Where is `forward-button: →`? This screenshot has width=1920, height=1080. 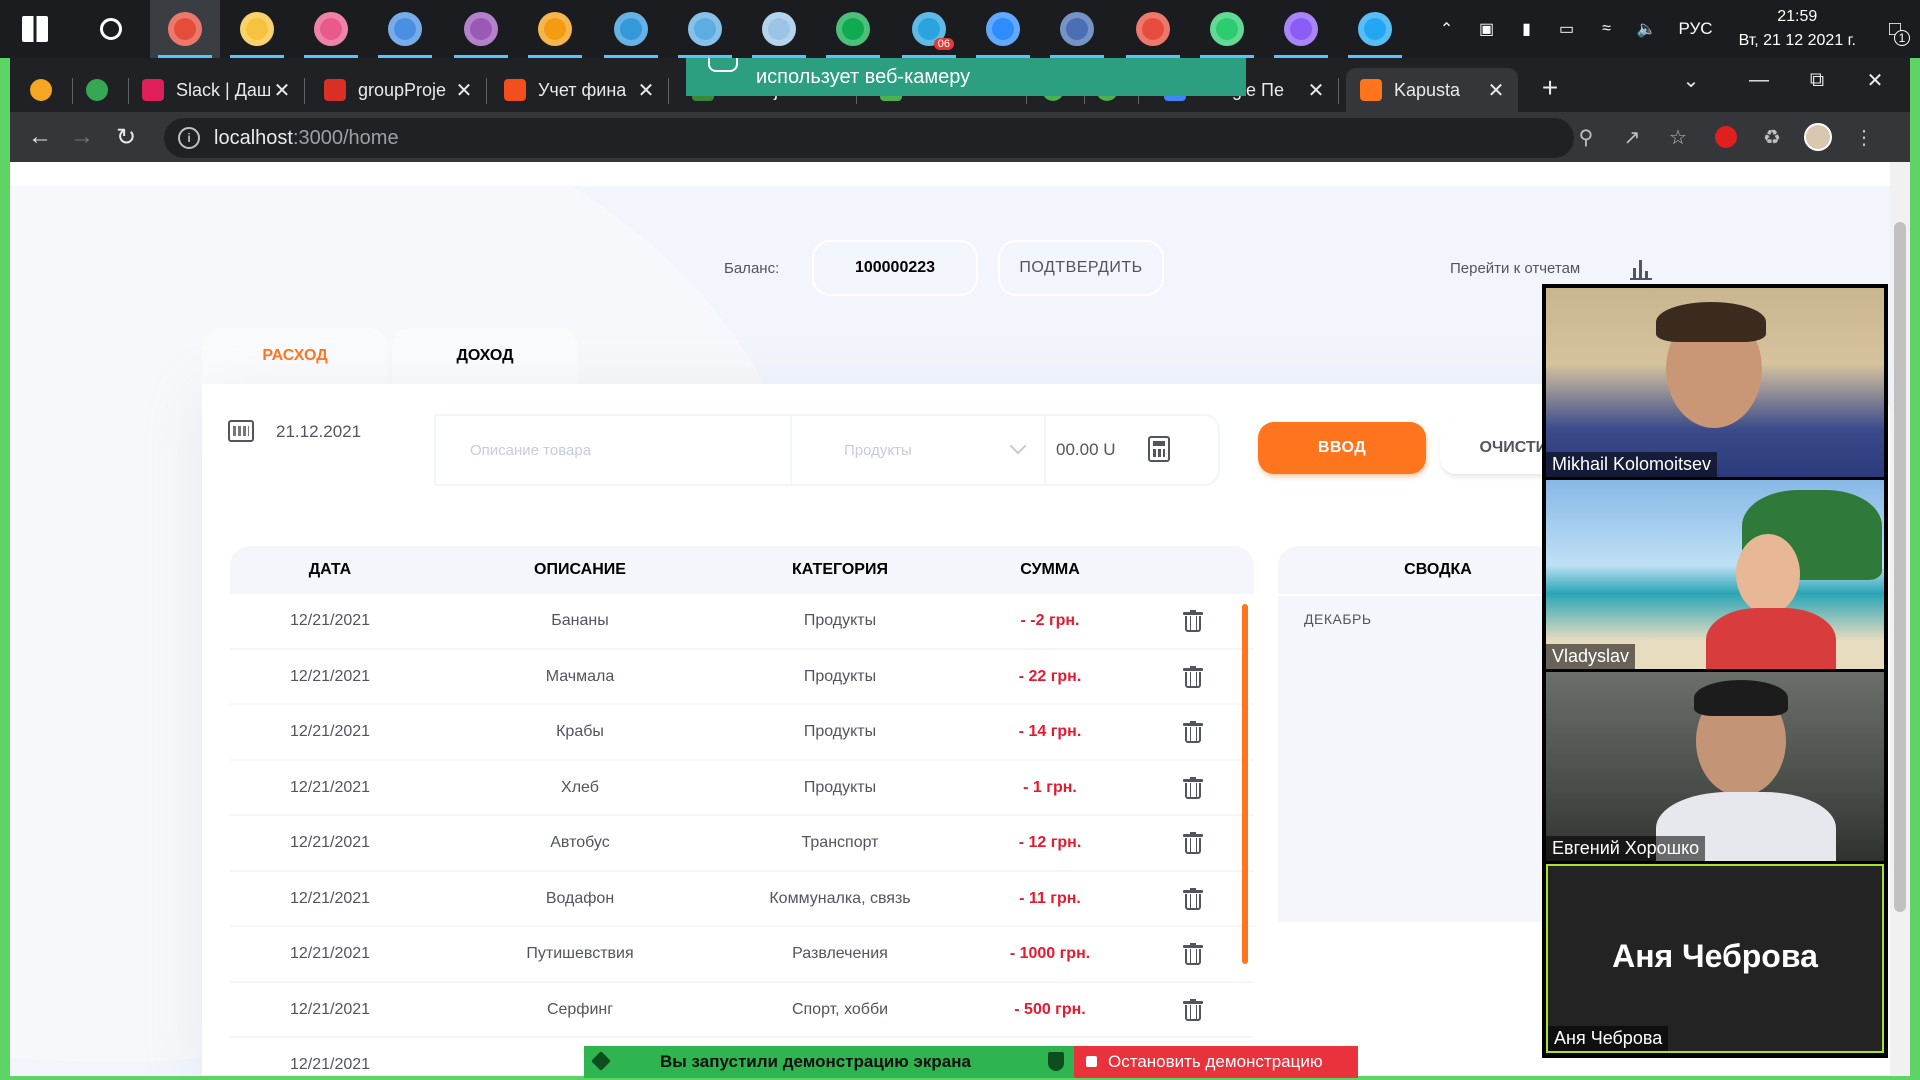 forward-button: → is located at coordinates (82, 137).